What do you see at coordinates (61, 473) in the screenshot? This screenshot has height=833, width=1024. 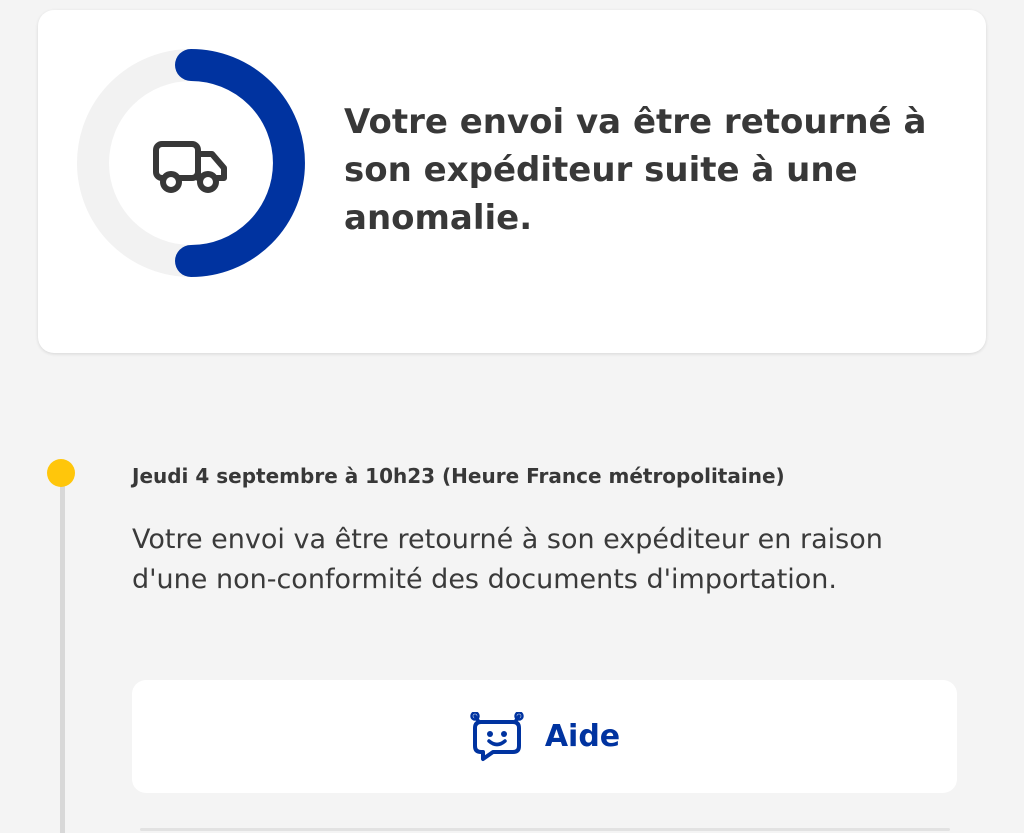 I see `timeline-dot` at bounding box center [61, 473].